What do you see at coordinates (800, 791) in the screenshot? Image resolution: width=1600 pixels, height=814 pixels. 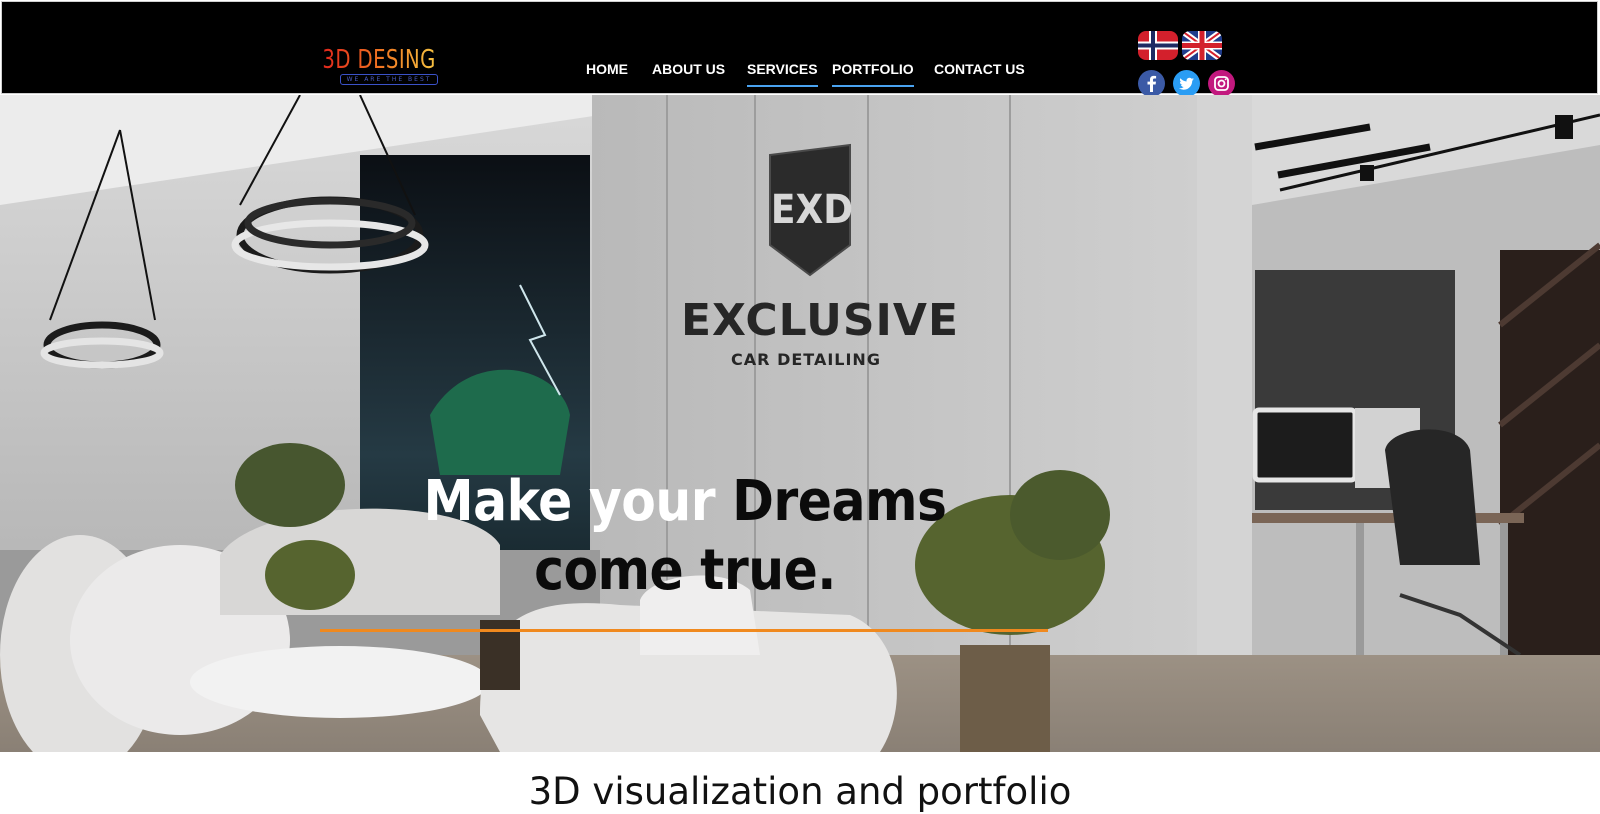 I see `section-title: 3D visualization and portfolio` at bounding box center [800, 791].